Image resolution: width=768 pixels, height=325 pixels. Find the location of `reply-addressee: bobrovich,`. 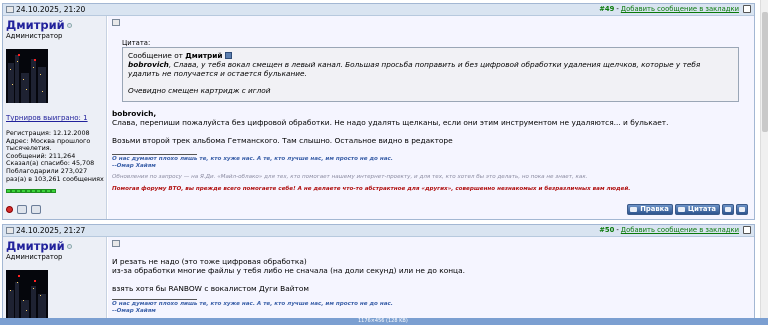

reply-addressee: bobrovich, is located at coordinates (134, 113).